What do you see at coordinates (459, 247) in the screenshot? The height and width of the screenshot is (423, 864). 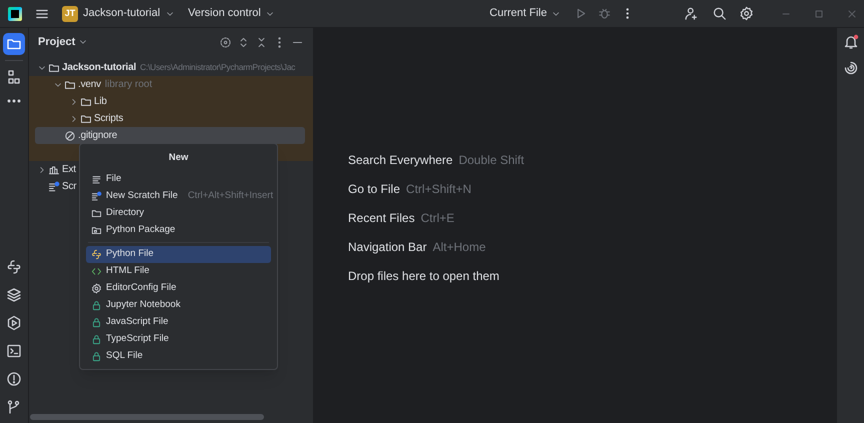 I see `shortcut-text: Alt+Home` at bounding box center [459, 247].